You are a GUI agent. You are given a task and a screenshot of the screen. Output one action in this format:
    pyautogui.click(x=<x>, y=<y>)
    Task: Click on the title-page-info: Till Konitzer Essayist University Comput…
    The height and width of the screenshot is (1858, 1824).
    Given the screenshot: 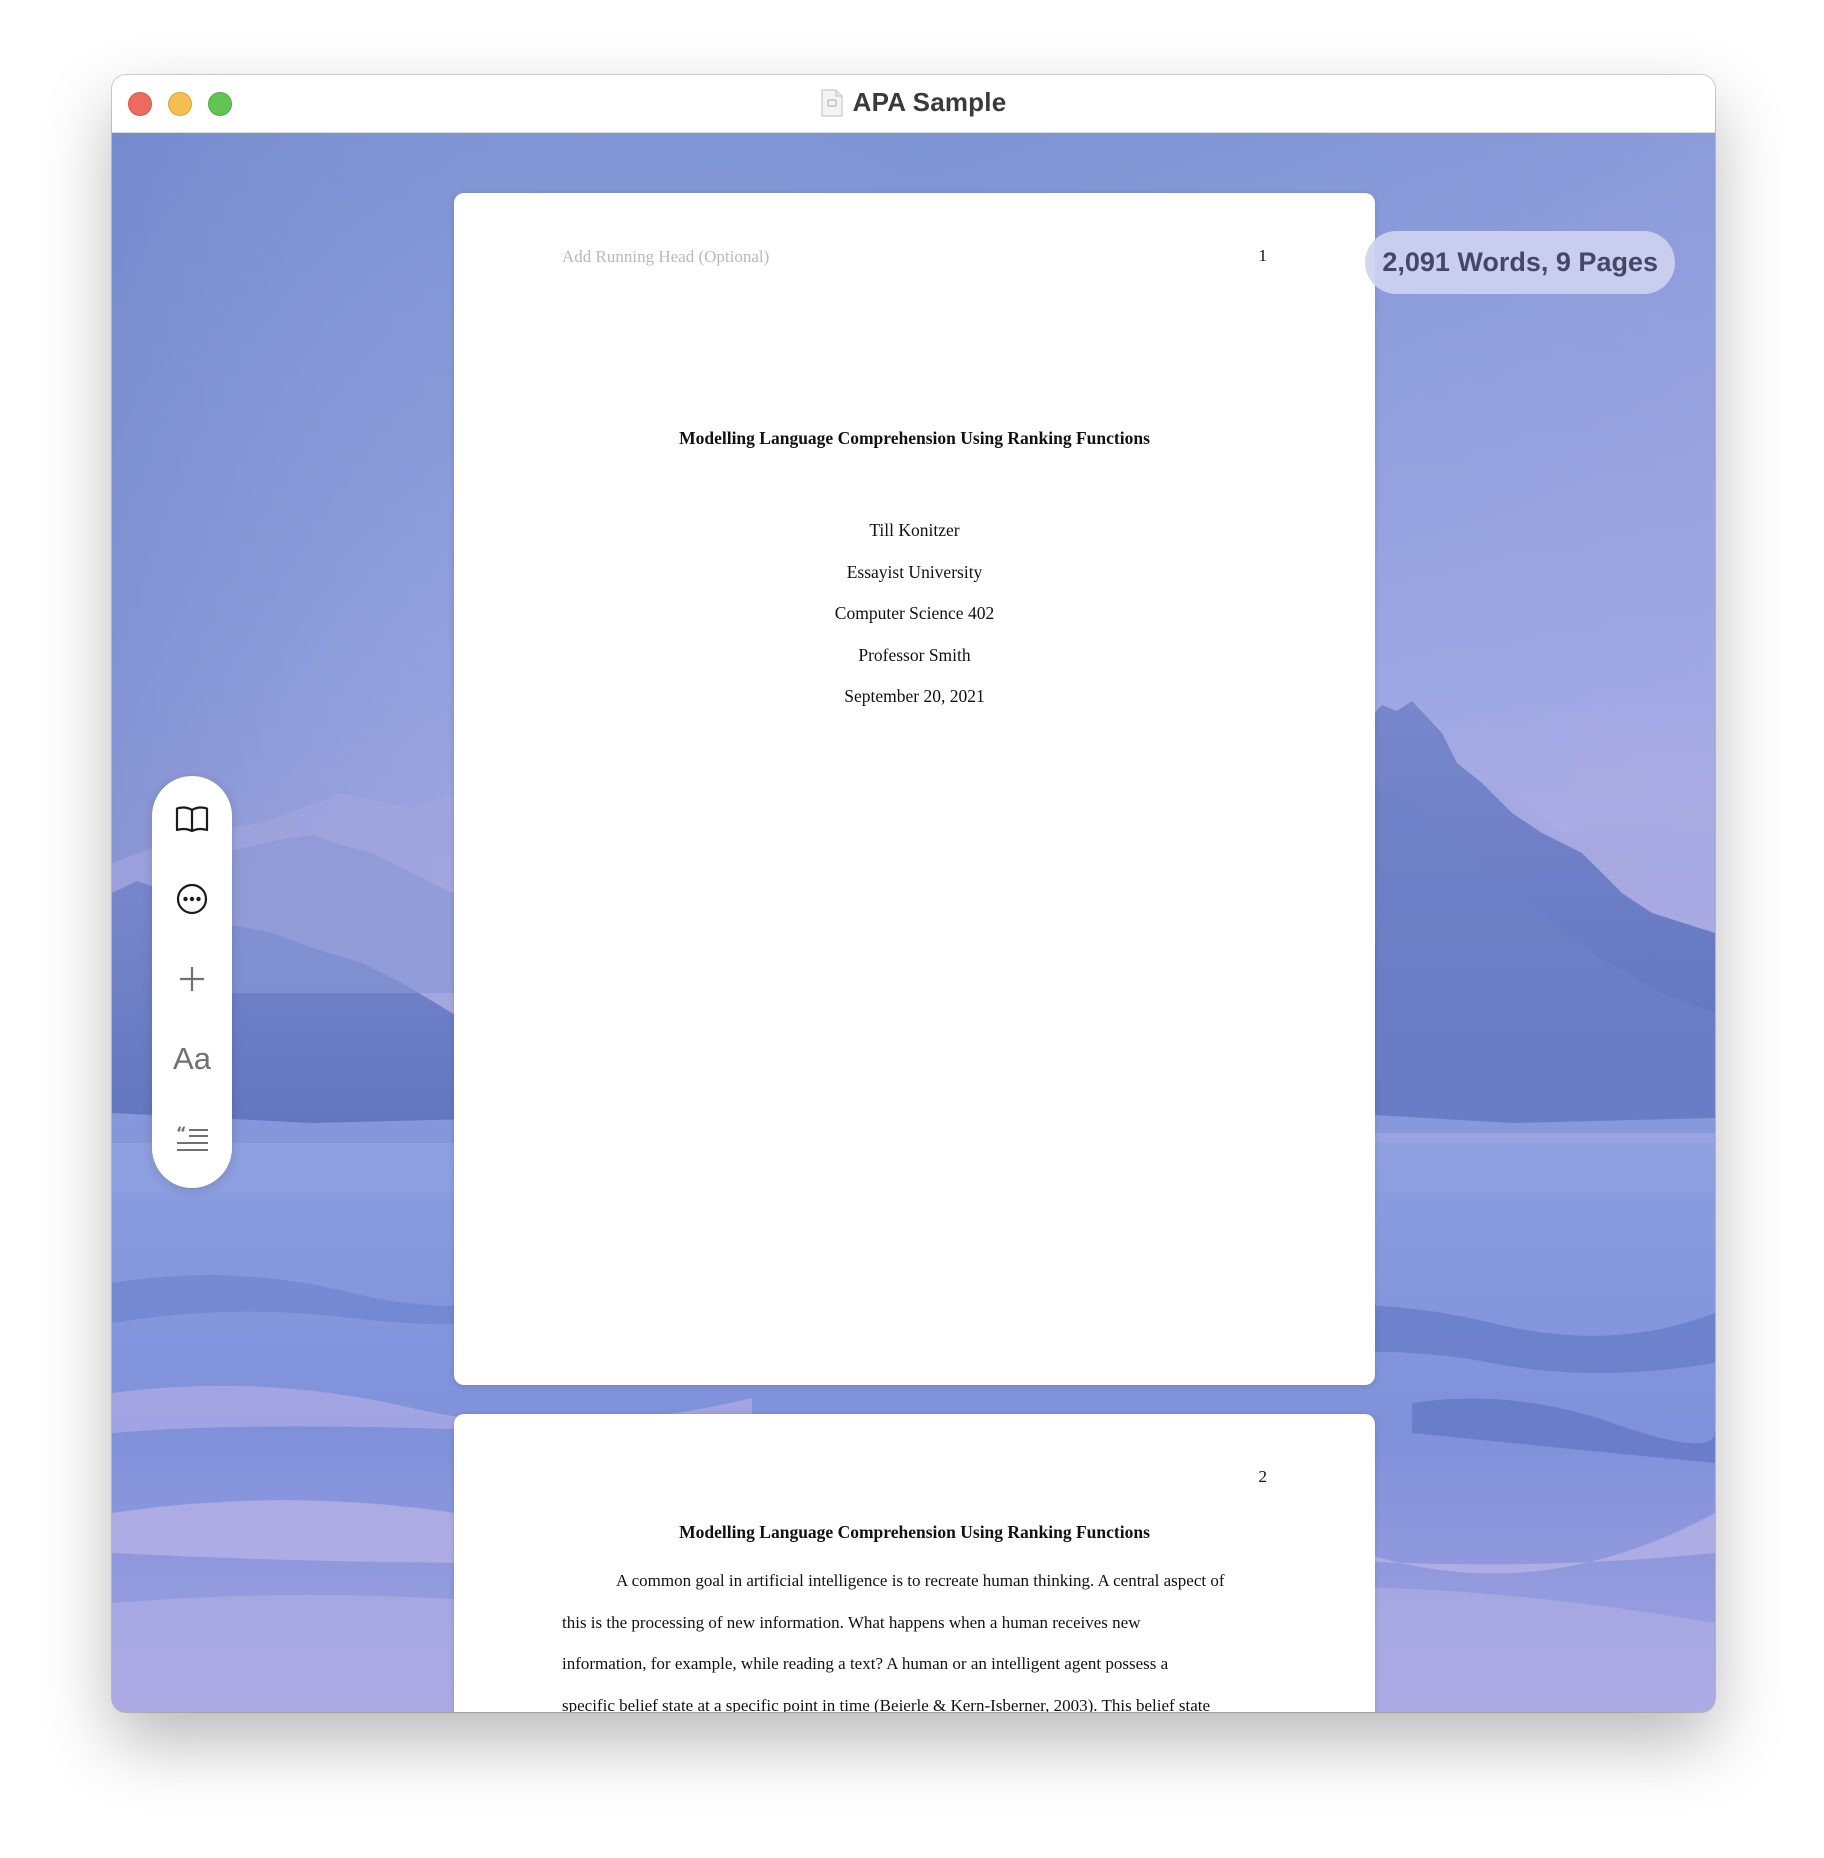 What is the action you would take?
    pyautogui.click(x=914, y=614)
    